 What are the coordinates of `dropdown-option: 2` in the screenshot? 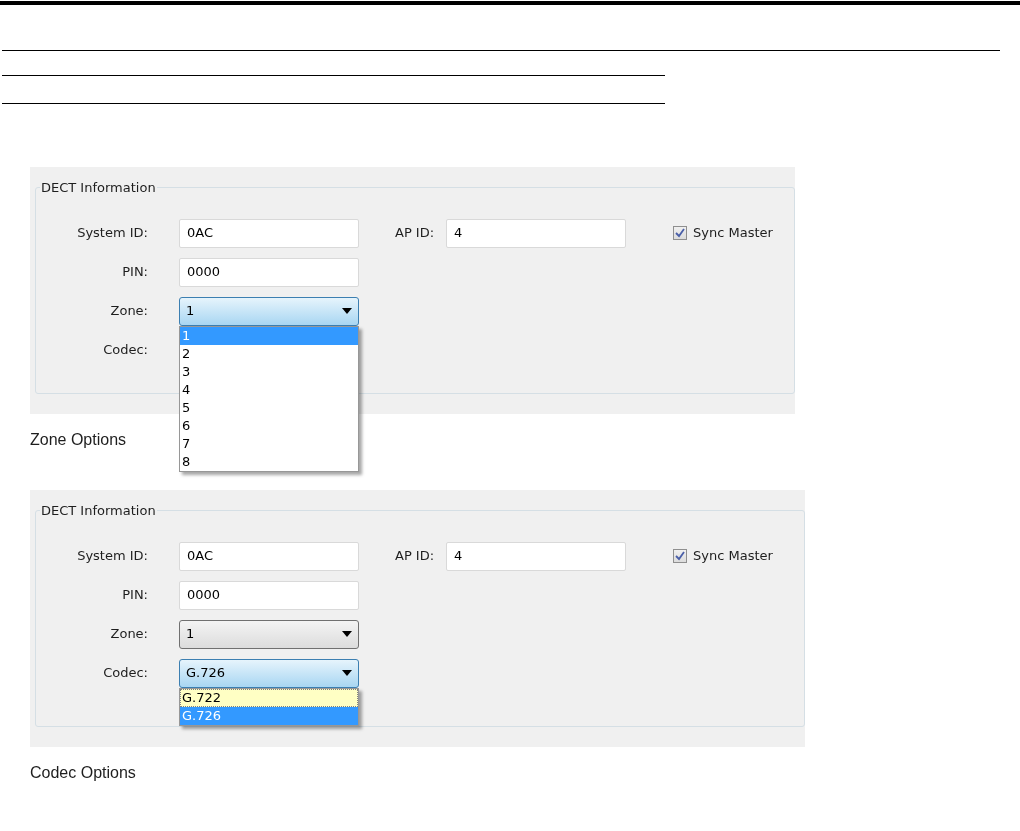 It's located at (269, 354).